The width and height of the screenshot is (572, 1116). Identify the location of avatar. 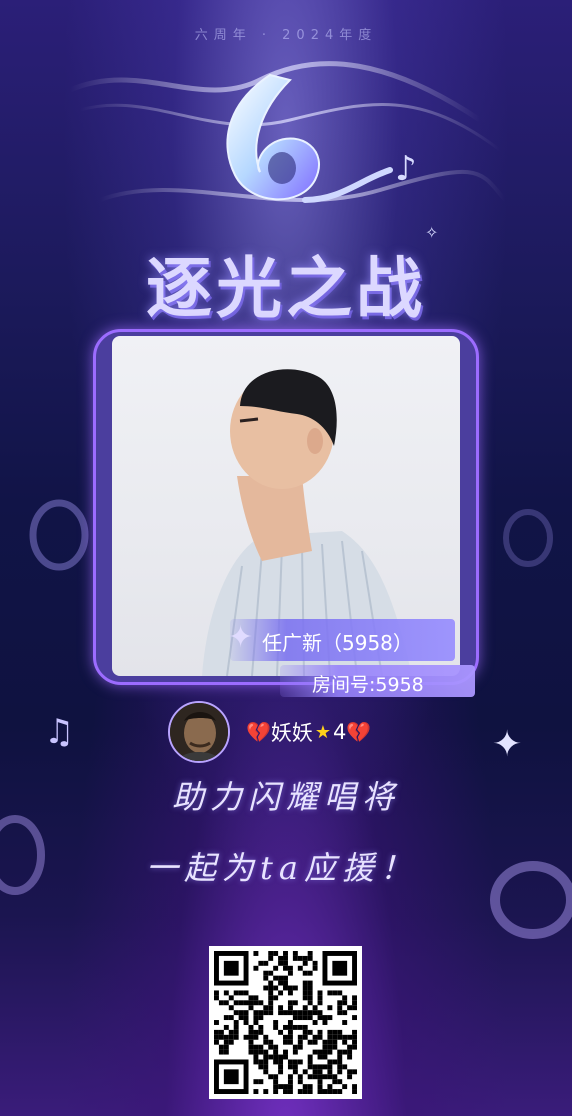
(199, 732).